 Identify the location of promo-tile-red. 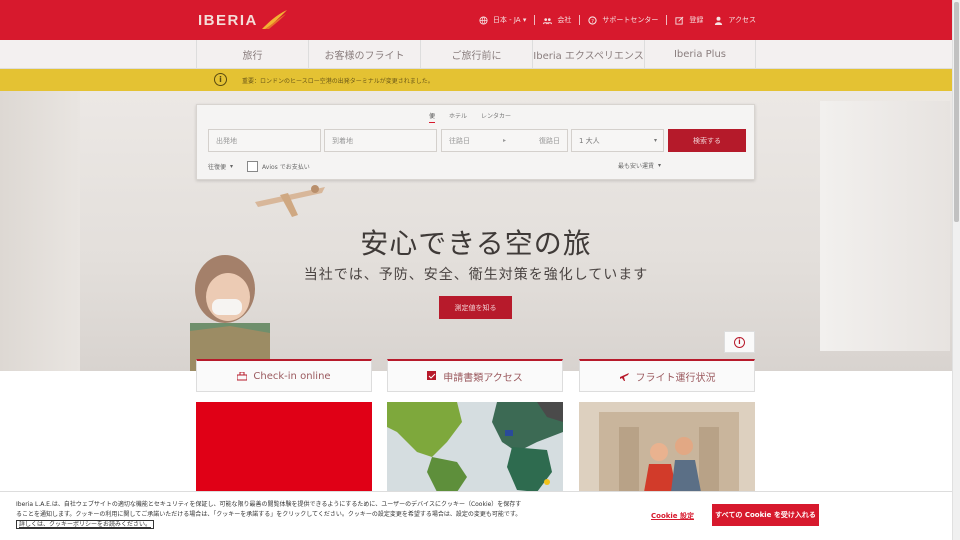
(284, 447).